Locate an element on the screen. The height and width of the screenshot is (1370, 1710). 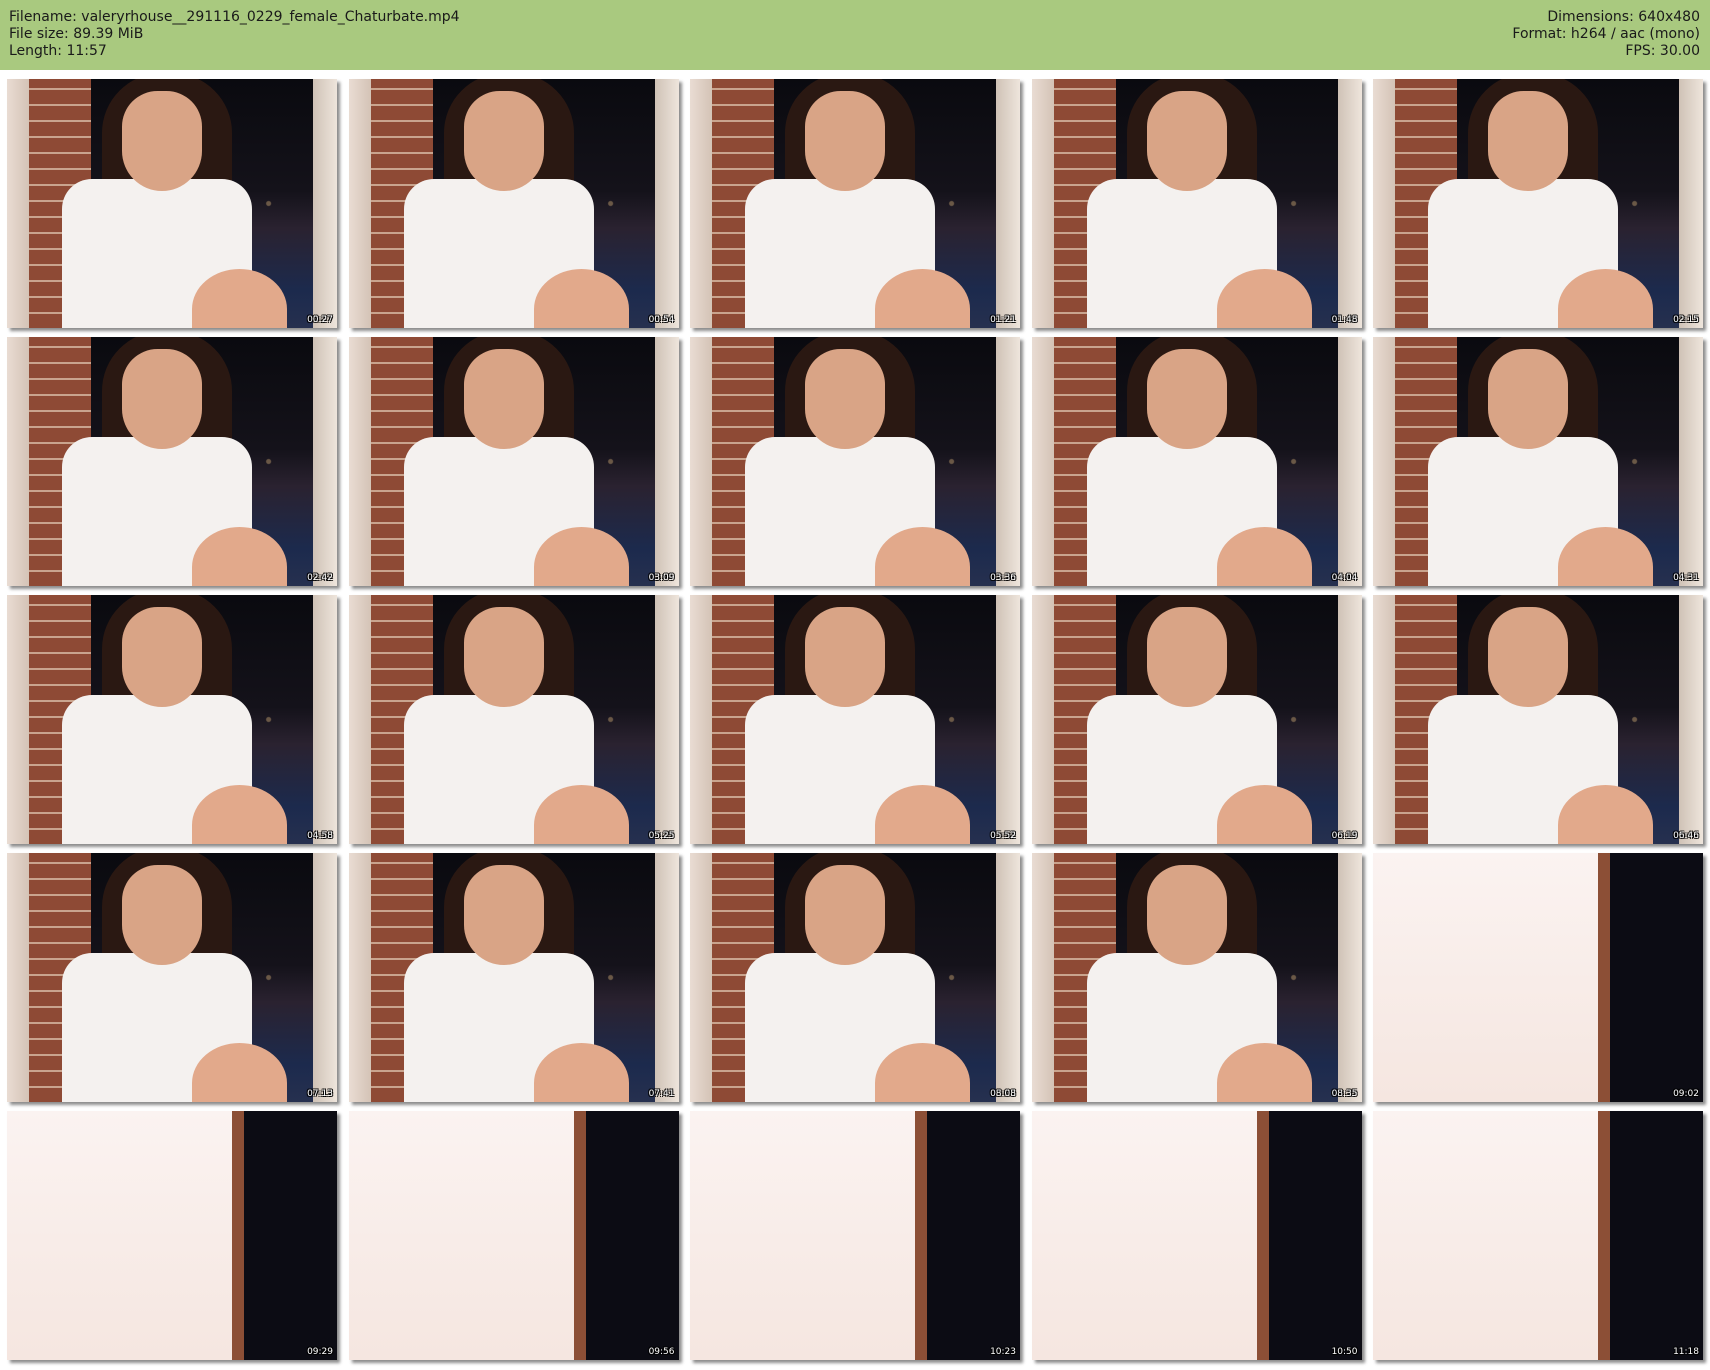
video-thumbnail: 01:21 is located at coordinates (855, 203).